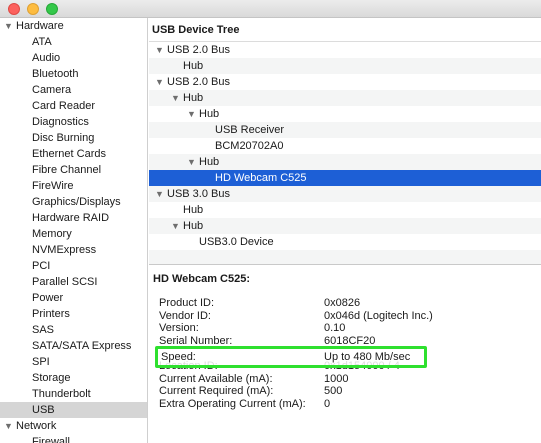 The width and height of the screenshot is (541, 443). What do you see at coordinates (52, 9) in the screenshot?
I see `zoom-window-button` at bounding box center [52, 9].